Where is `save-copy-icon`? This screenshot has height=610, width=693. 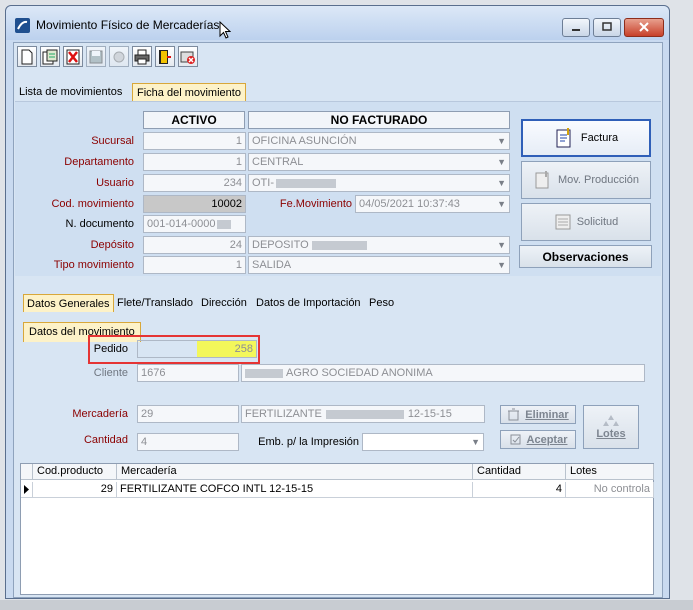 save-copy-icon is located at coordinates (50, 56).